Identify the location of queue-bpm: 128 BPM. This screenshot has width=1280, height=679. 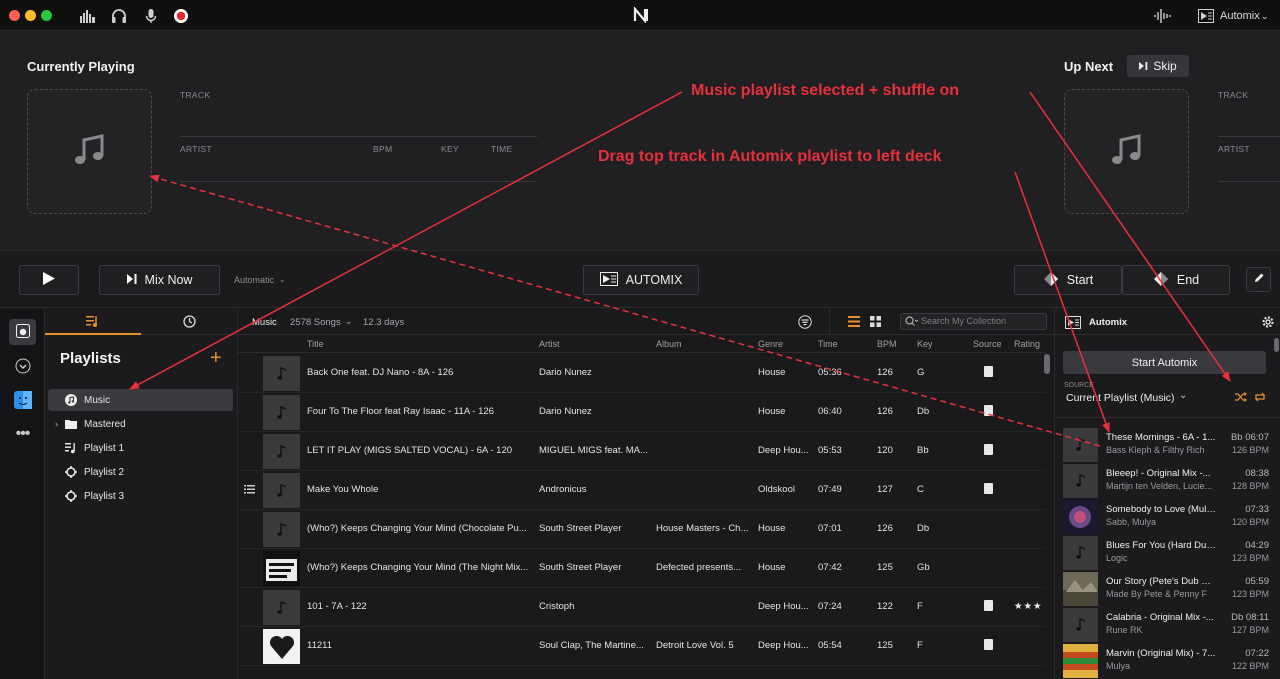
(1250, 486).